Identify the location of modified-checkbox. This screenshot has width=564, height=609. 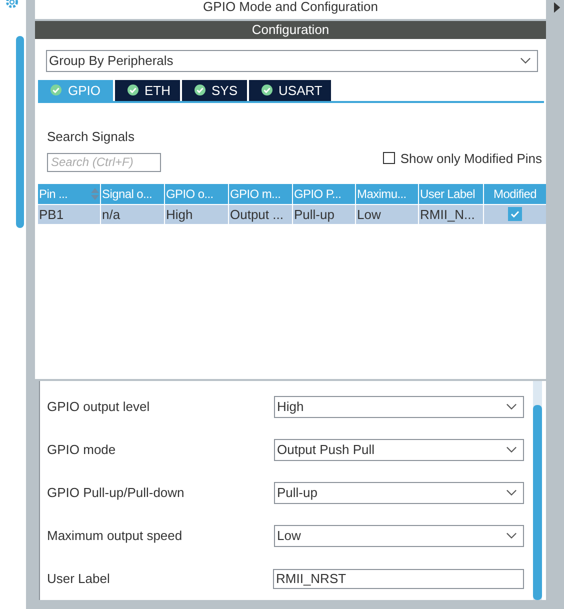
(515, 214).